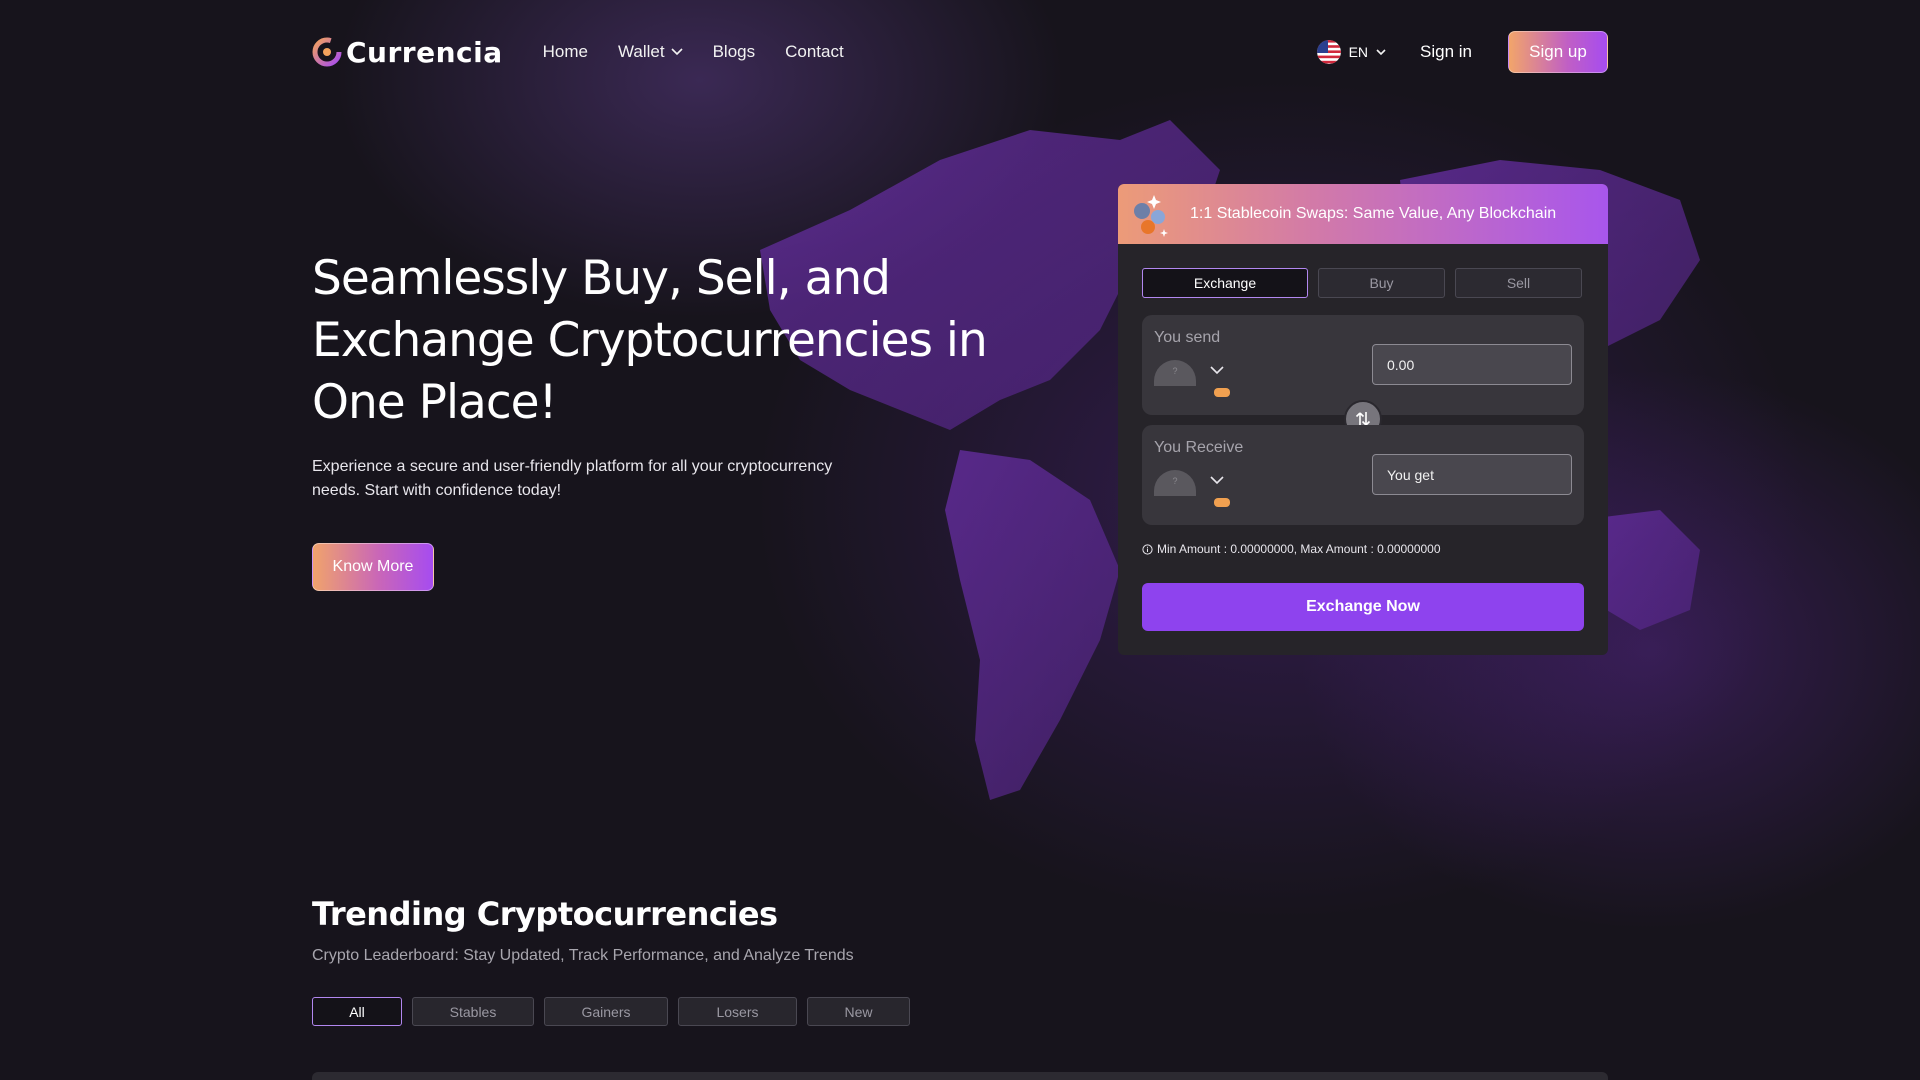  I want to click on receive-amount-input: You get, so click(1472, 474).